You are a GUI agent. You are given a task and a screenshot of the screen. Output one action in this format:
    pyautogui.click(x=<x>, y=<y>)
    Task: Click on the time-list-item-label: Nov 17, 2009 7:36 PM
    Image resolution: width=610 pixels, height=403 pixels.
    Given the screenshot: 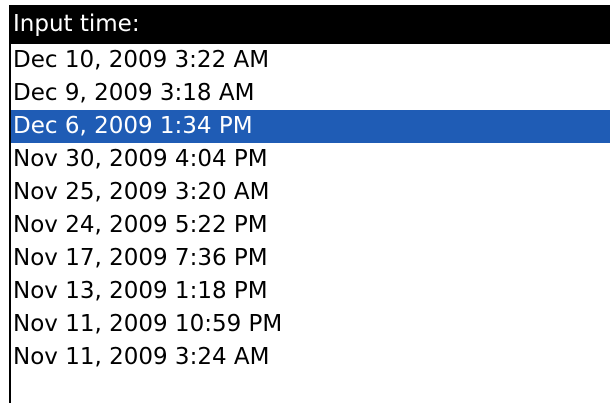 What is the action you would take?
    pyautogui.click(x=140, y=258)
    